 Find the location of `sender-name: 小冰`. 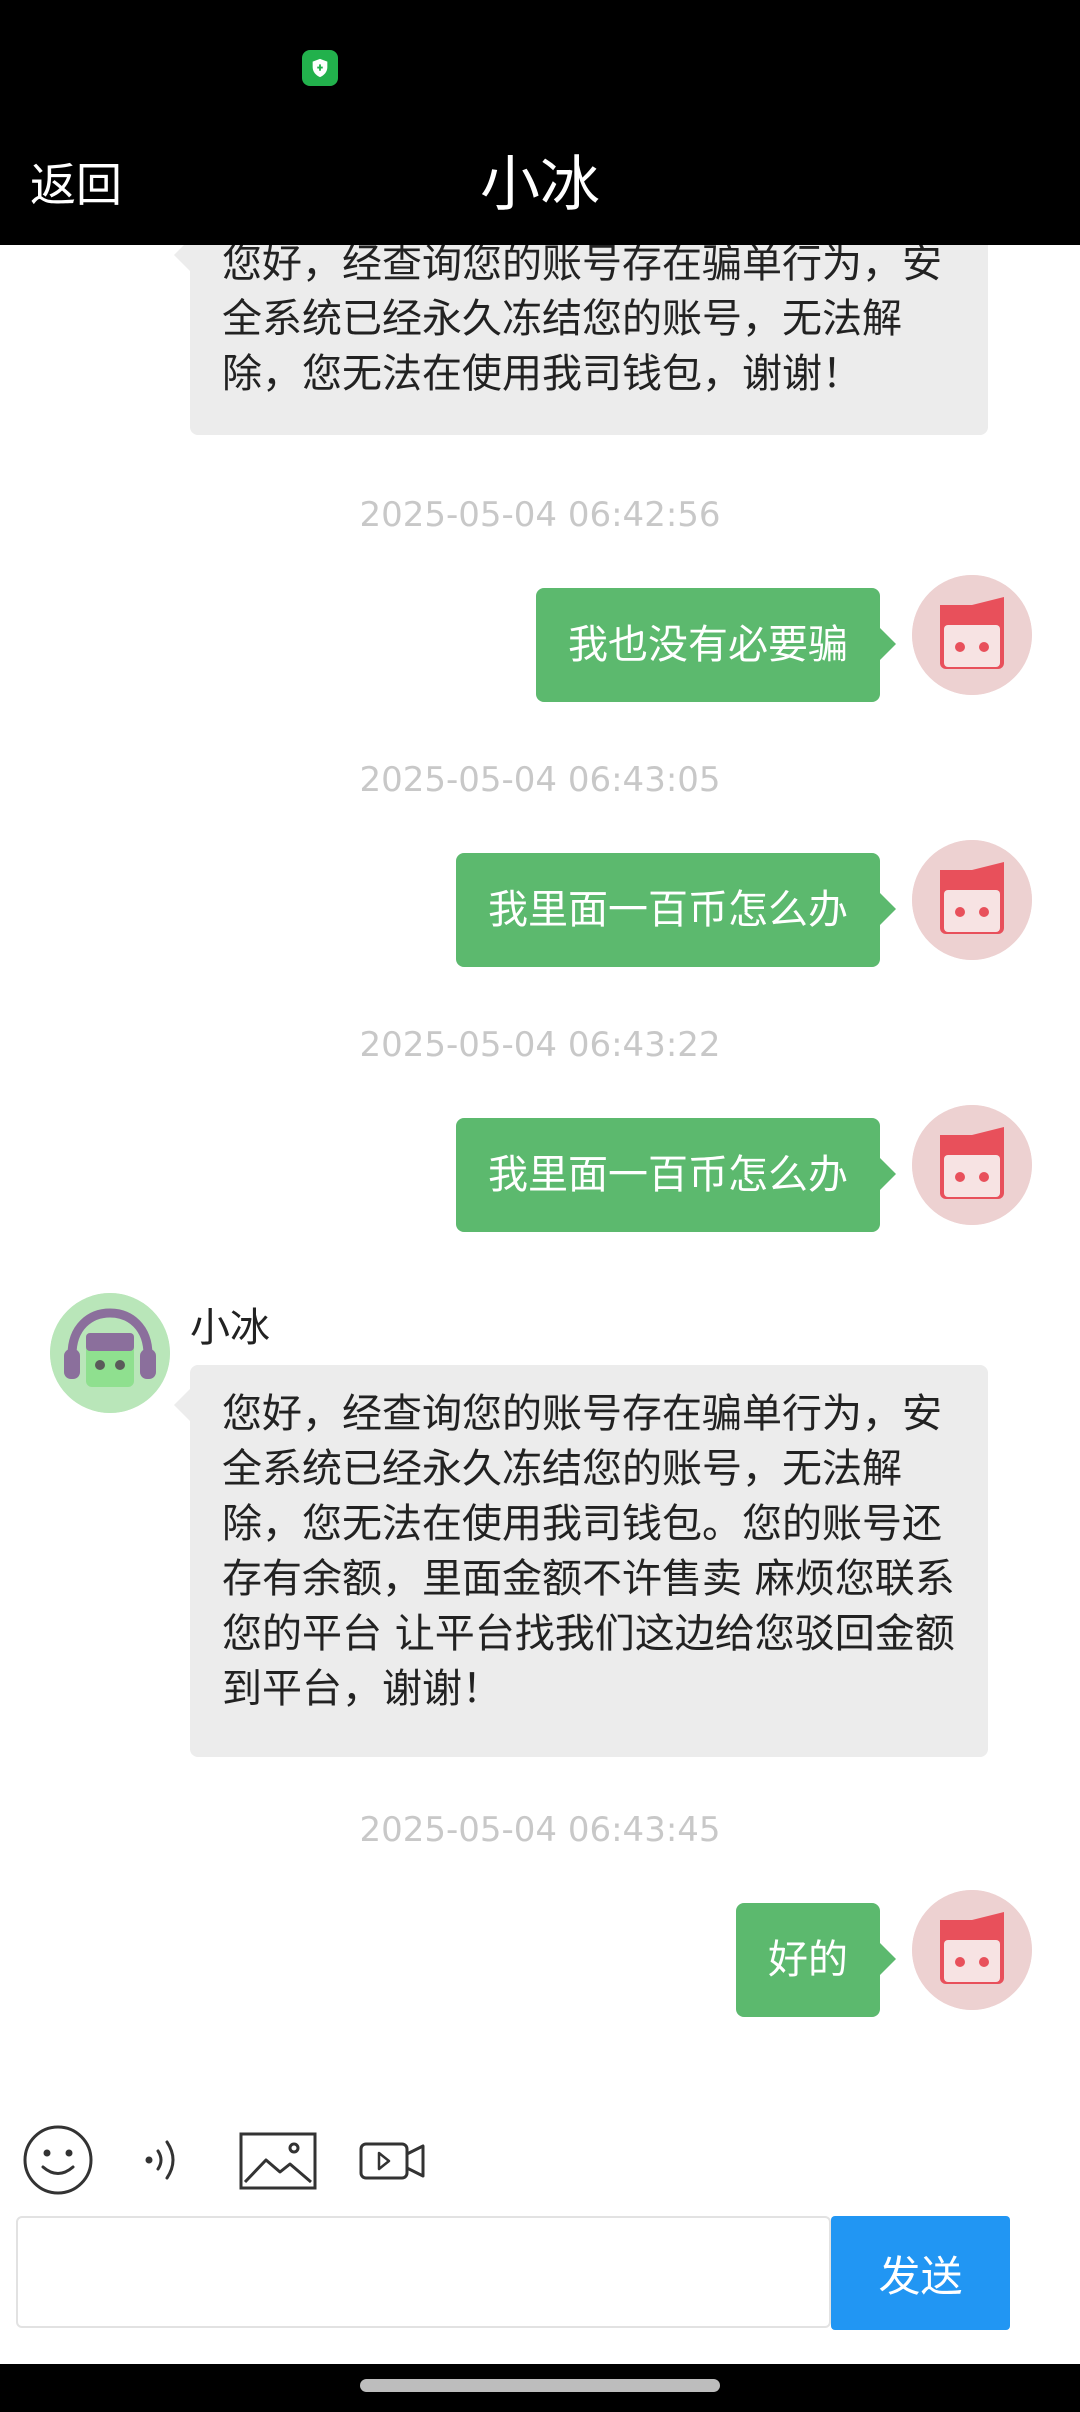

sender-name: 小冰 is located at coordinates (230, 1328).